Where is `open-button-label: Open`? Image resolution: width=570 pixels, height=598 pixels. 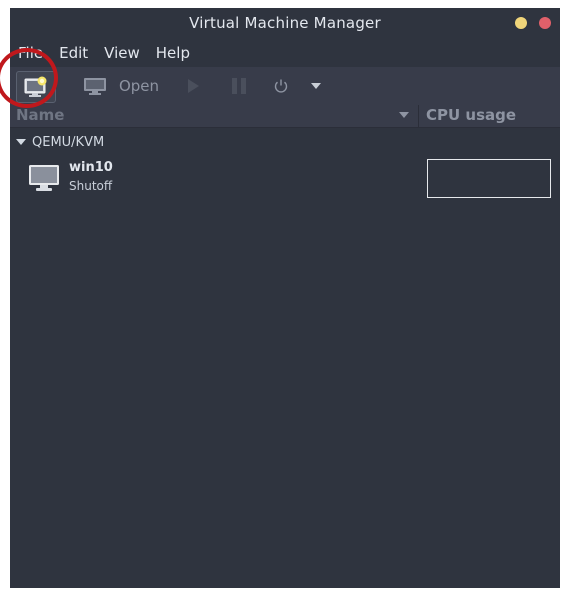 open-button-label: Open is located at coordinates (139, 86).